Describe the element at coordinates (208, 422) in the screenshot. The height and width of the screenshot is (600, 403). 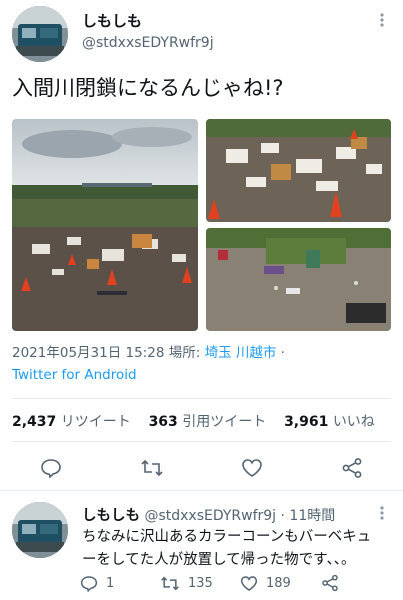
I see `quote-stat: 363 引用ツイート` at that location.